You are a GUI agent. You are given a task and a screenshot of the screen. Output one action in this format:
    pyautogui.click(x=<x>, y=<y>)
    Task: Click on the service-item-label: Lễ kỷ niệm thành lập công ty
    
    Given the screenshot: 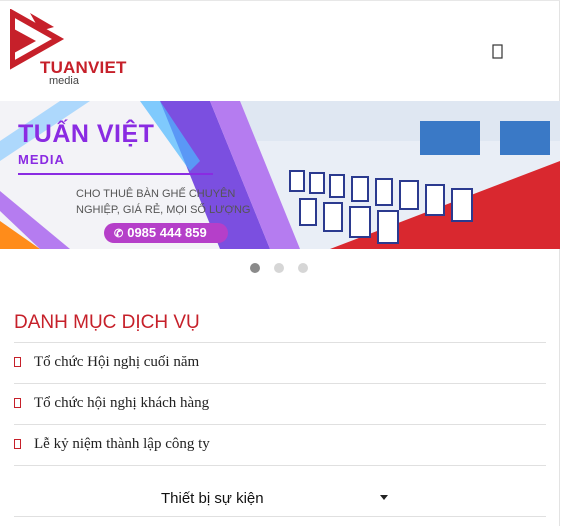 What is the action you would take?
    pyautogui.click(x=122, y=444)
    